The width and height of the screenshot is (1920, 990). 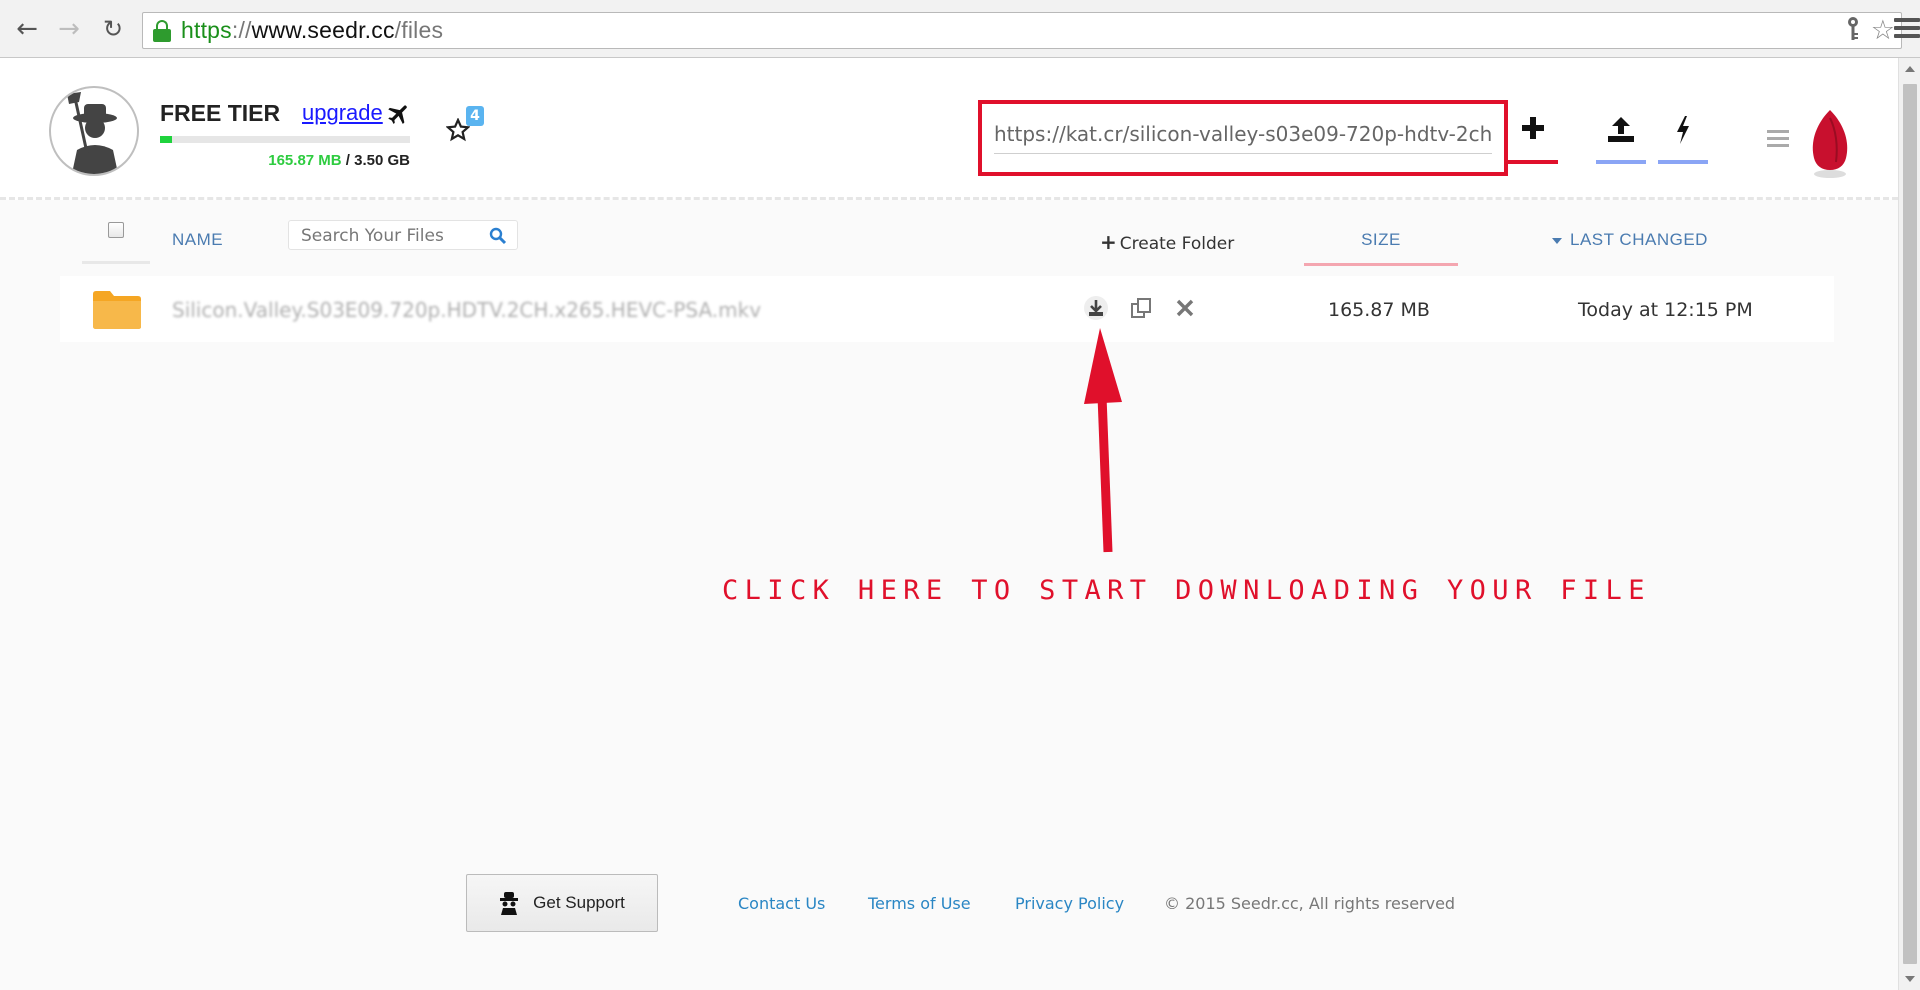 What do you see at coordinates (94, 131) in the screenshot?
I see `avatar` at bounding box center [94, 131].